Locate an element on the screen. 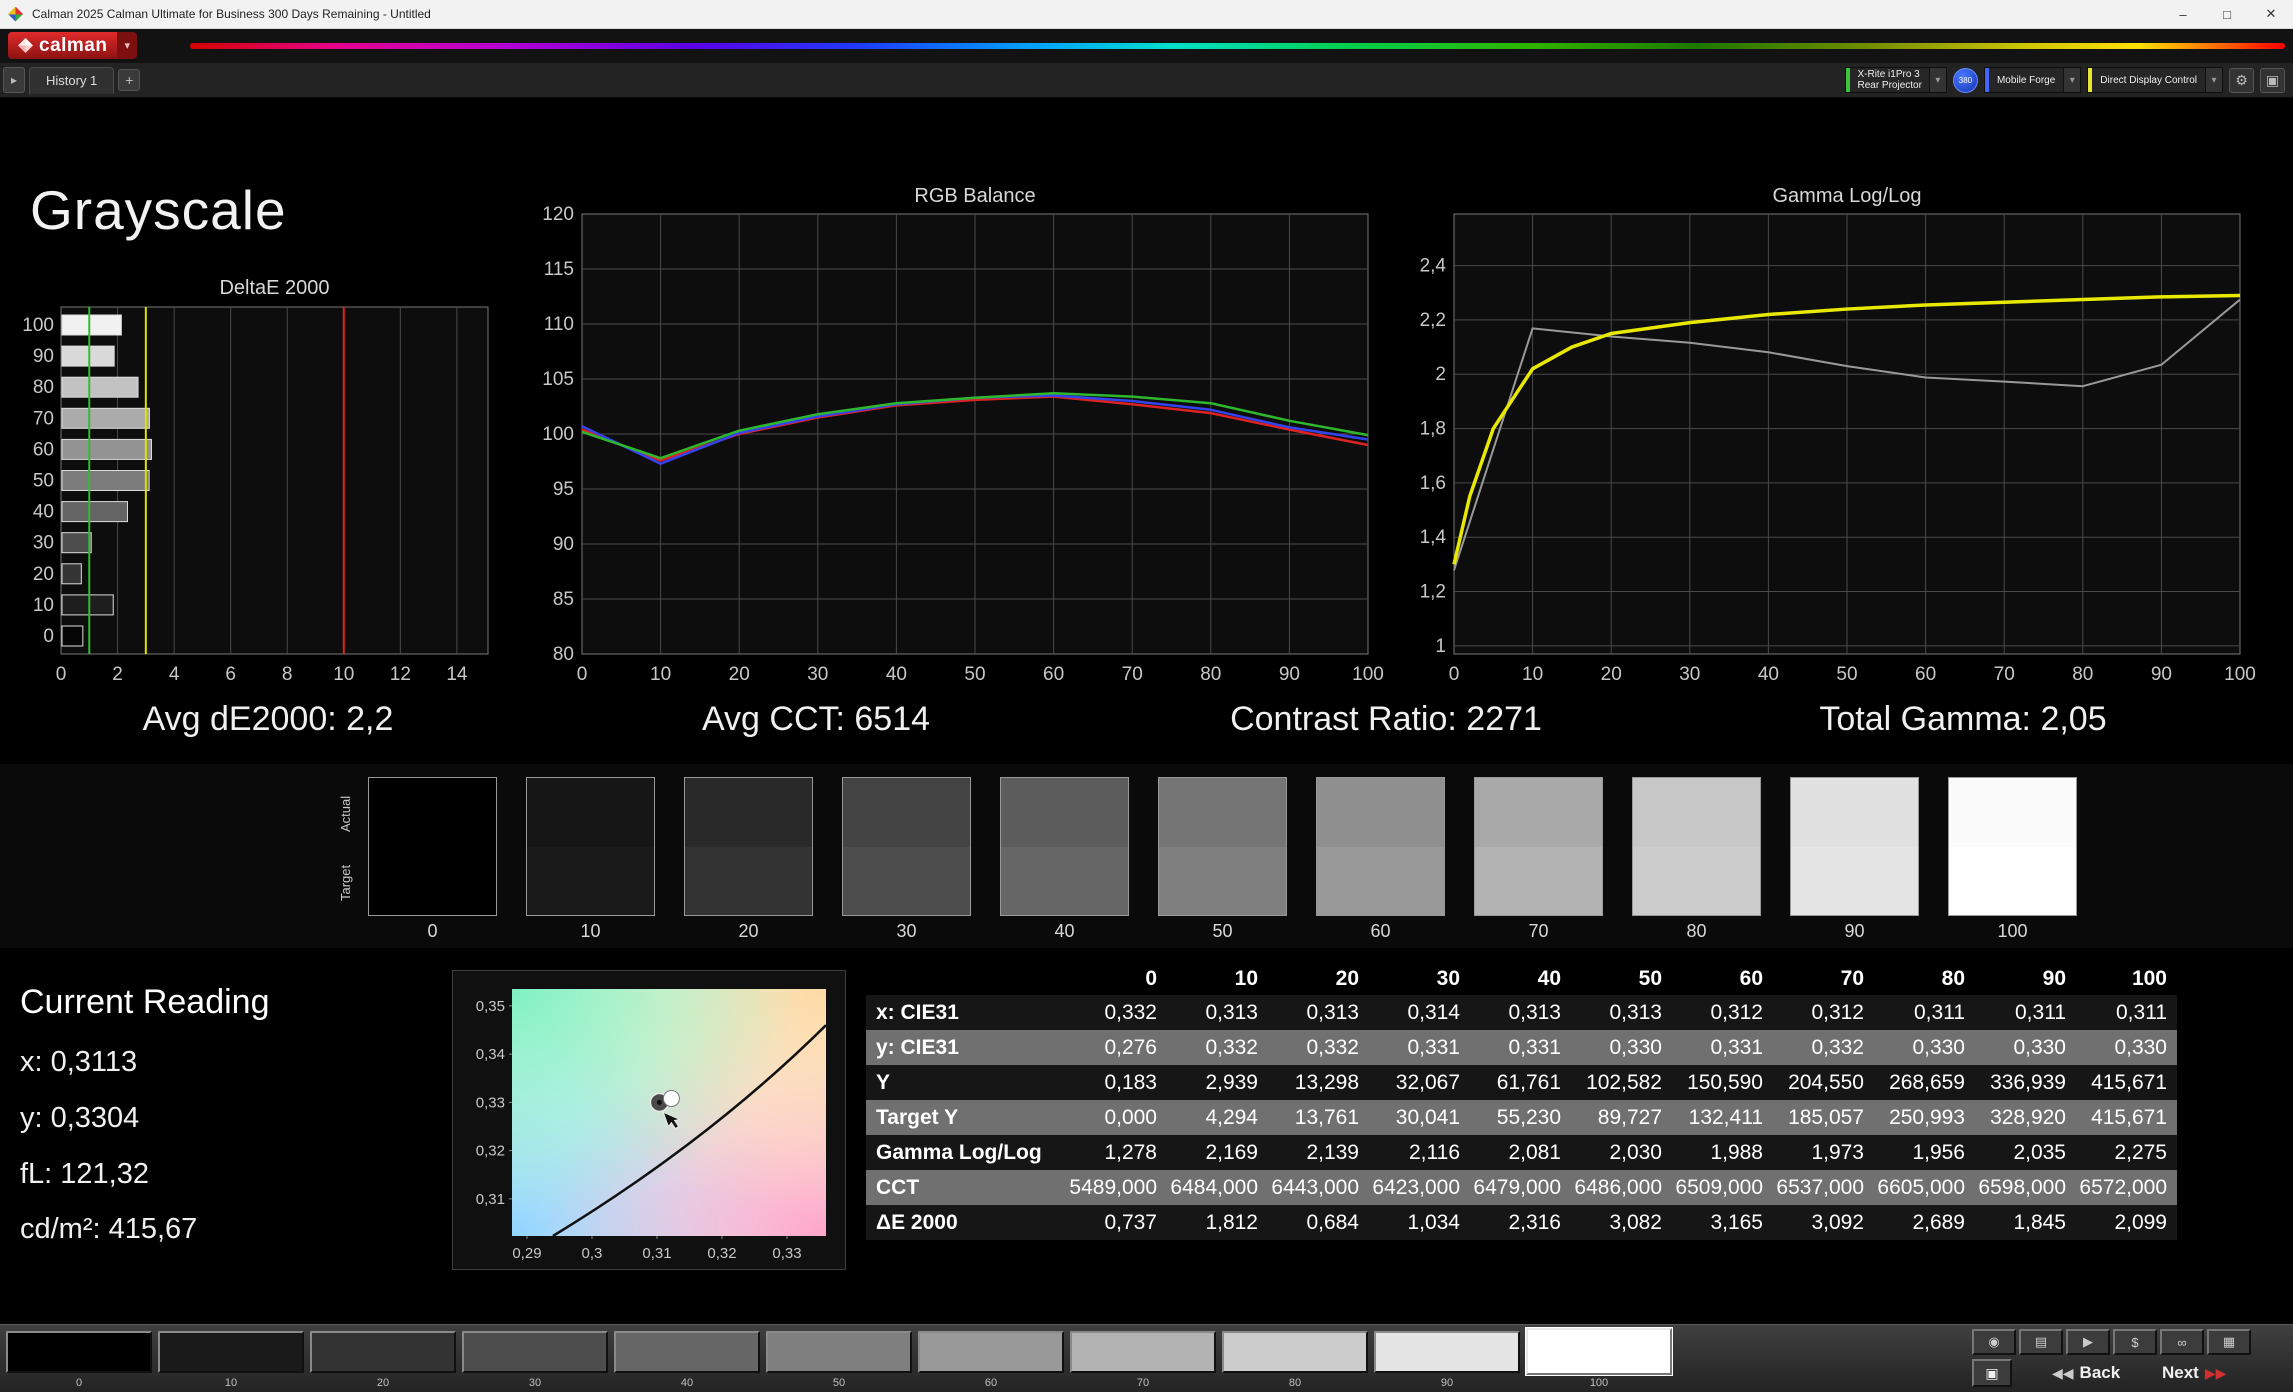 This screenshot has height=1392, width=2293. tick-label: 20 is located at coordinates (43, 574).